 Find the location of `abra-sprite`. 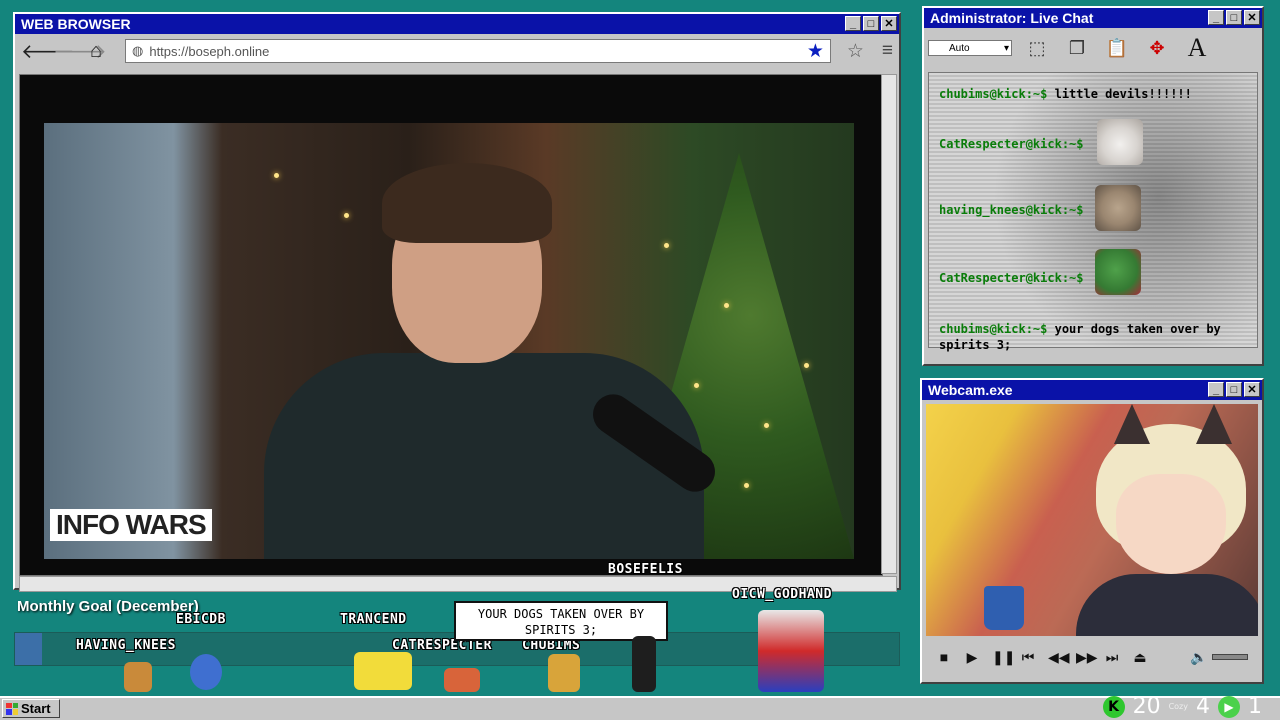

abra-sprite is located at coordinates (564, 673).